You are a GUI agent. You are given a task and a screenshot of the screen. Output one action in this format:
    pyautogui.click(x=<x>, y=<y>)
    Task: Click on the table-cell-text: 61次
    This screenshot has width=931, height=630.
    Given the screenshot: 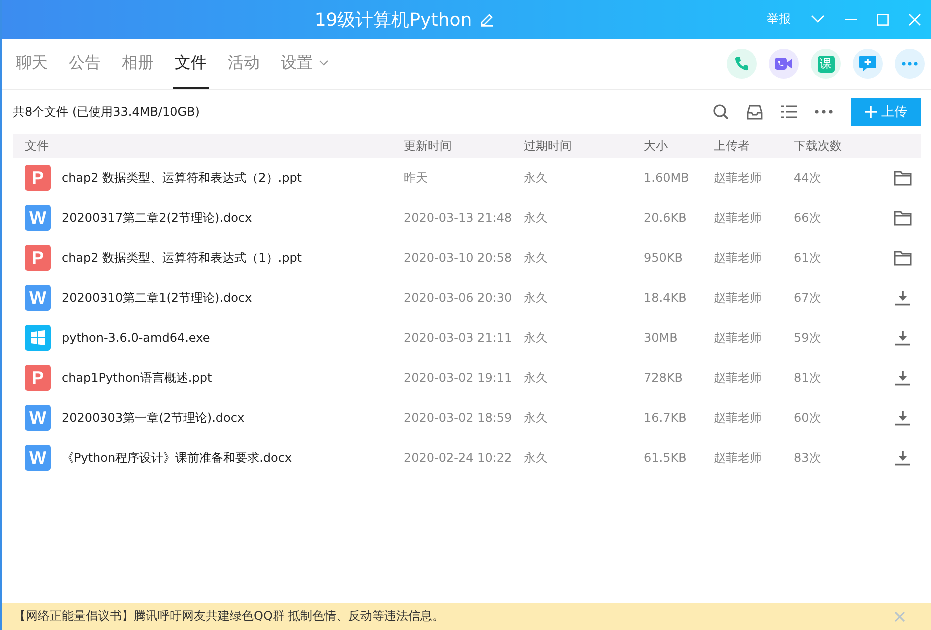 What is the action you would take?
    pyautogui.click(x=808, y=258)
    